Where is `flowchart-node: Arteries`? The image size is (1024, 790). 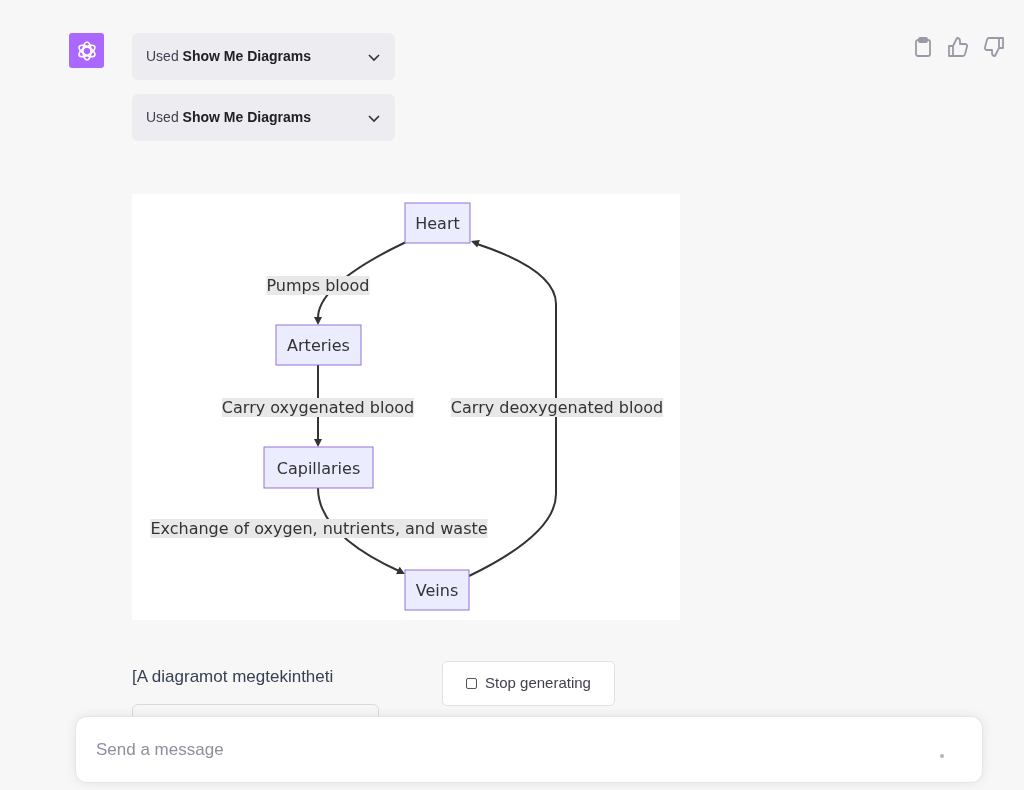 flowchart-node: Arteries is located at coordinates (318, 345).